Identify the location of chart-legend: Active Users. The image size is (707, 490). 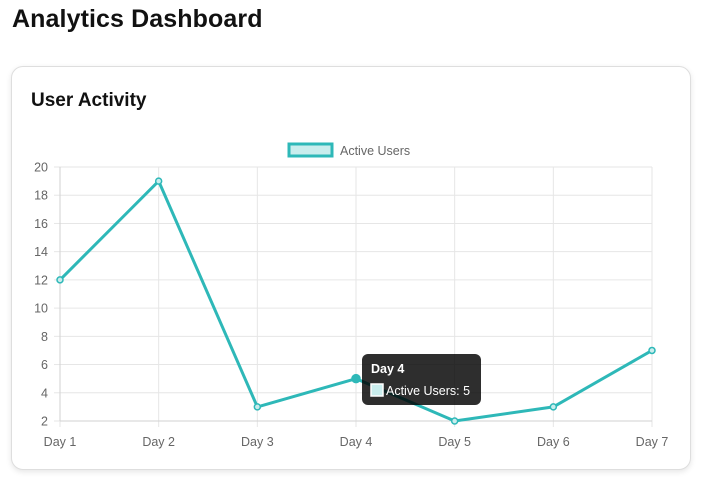
(348, 150).